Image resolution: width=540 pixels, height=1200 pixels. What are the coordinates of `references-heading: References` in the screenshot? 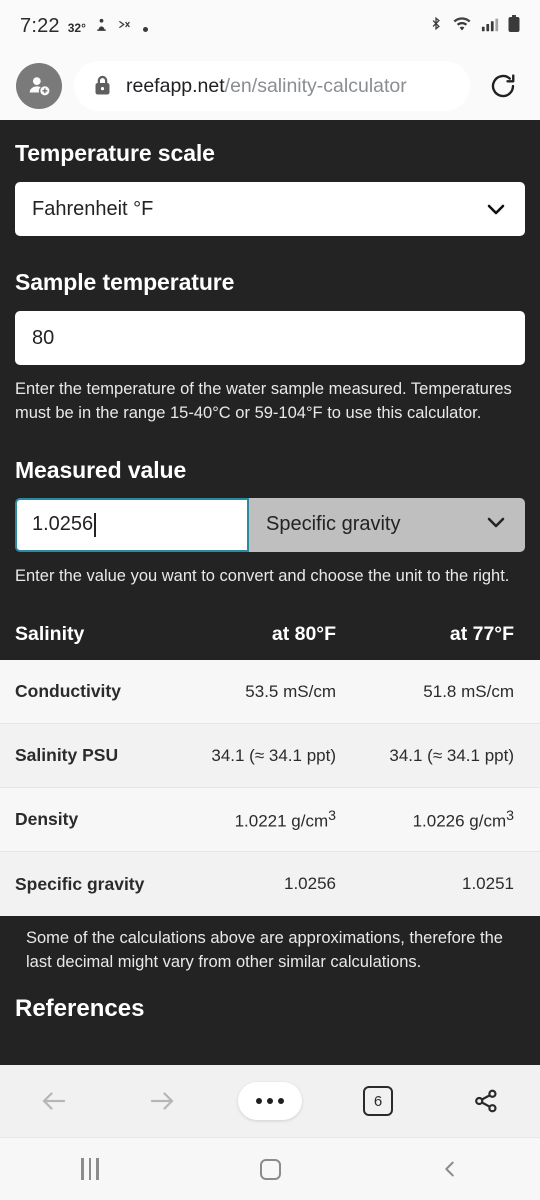 It's located at (80, 1008).